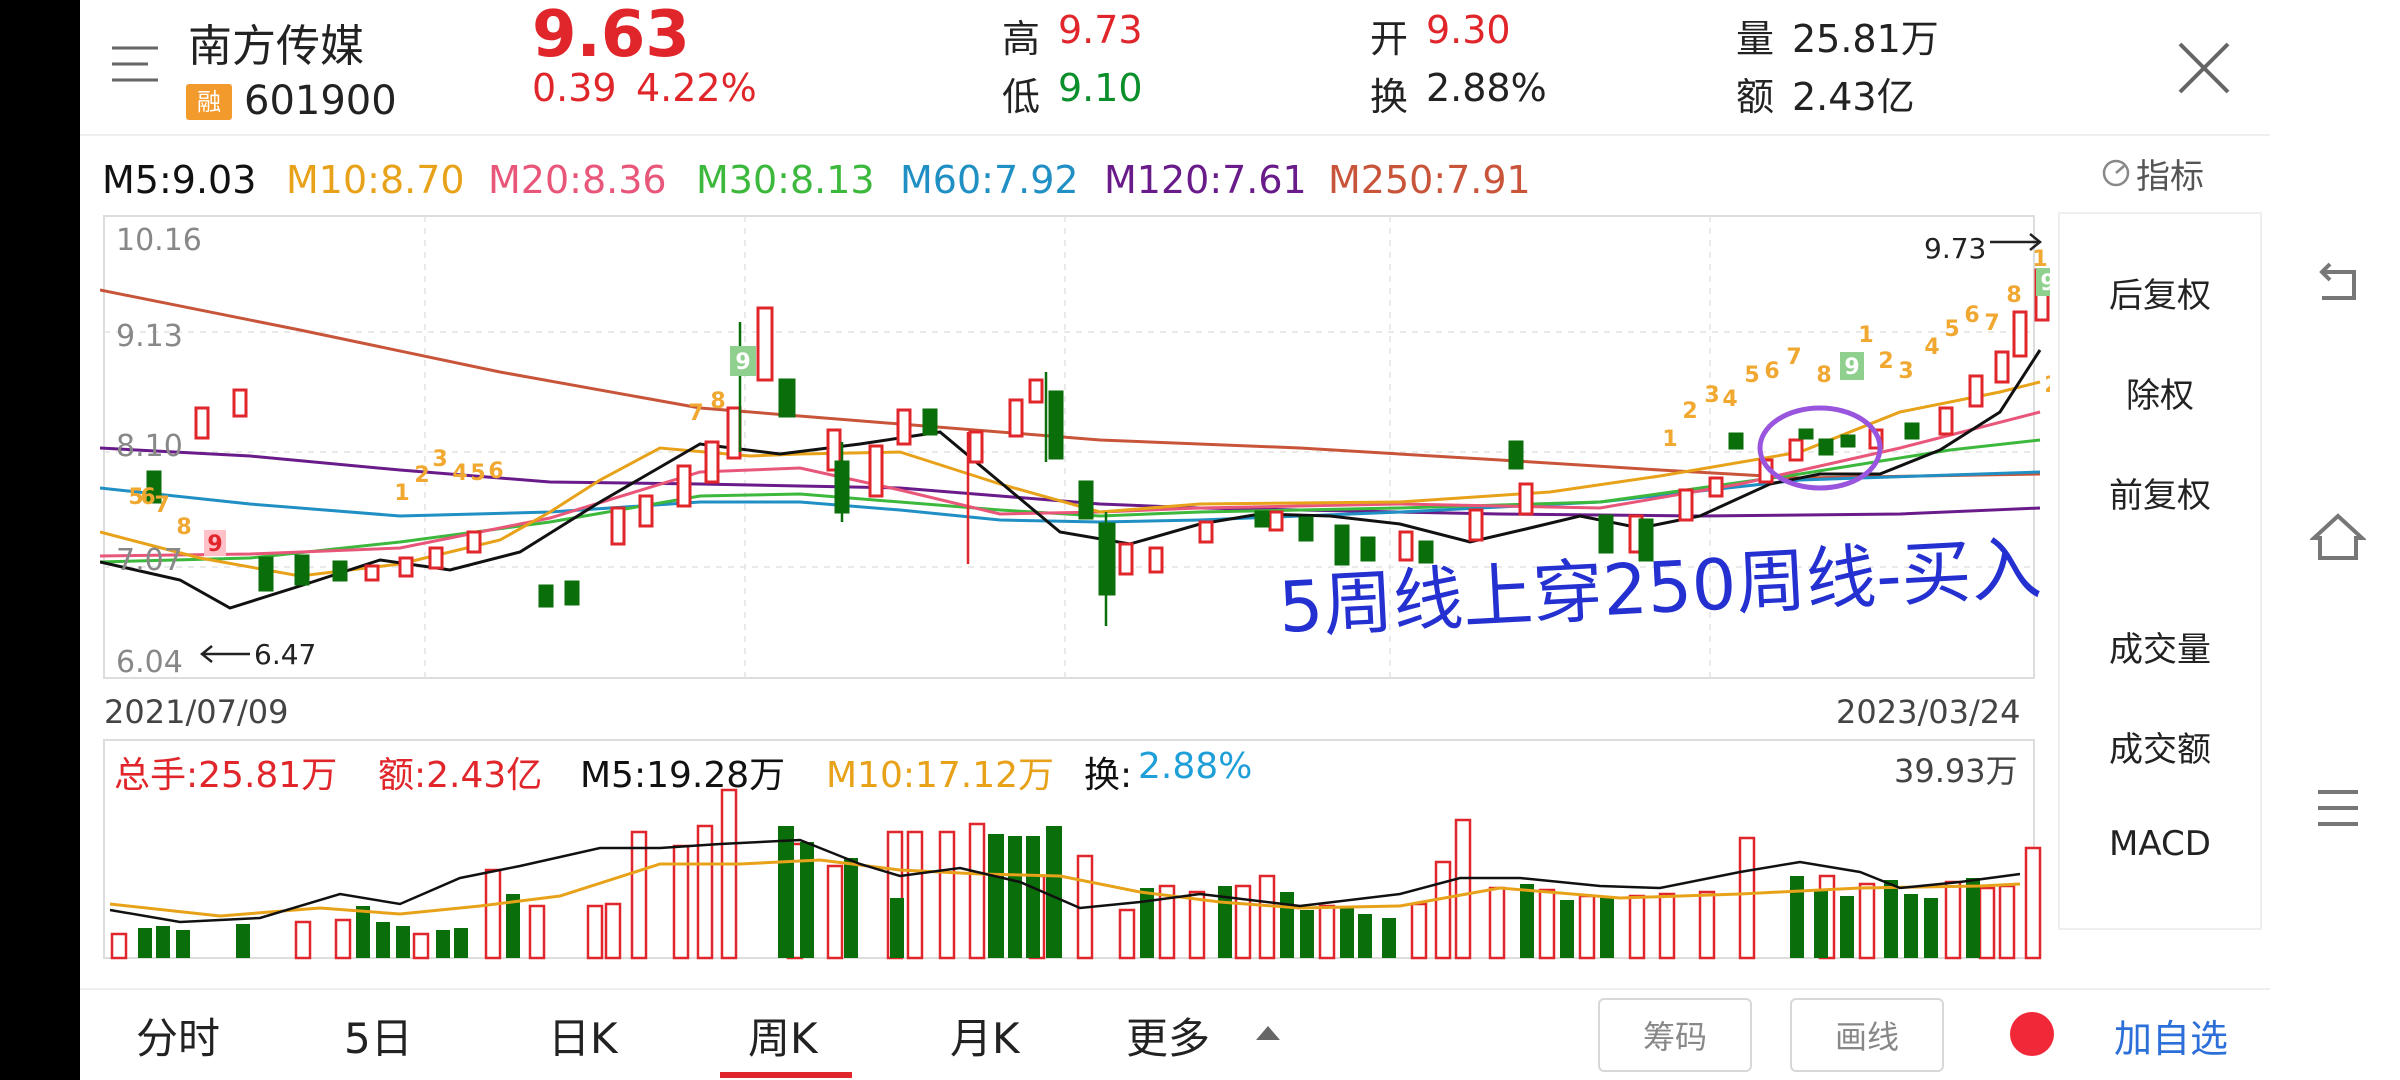  What do you see at coordinates (1865, 39) in the screenshot?
I see `volume-value: 25.81万` at bounding box center [1865, 39].